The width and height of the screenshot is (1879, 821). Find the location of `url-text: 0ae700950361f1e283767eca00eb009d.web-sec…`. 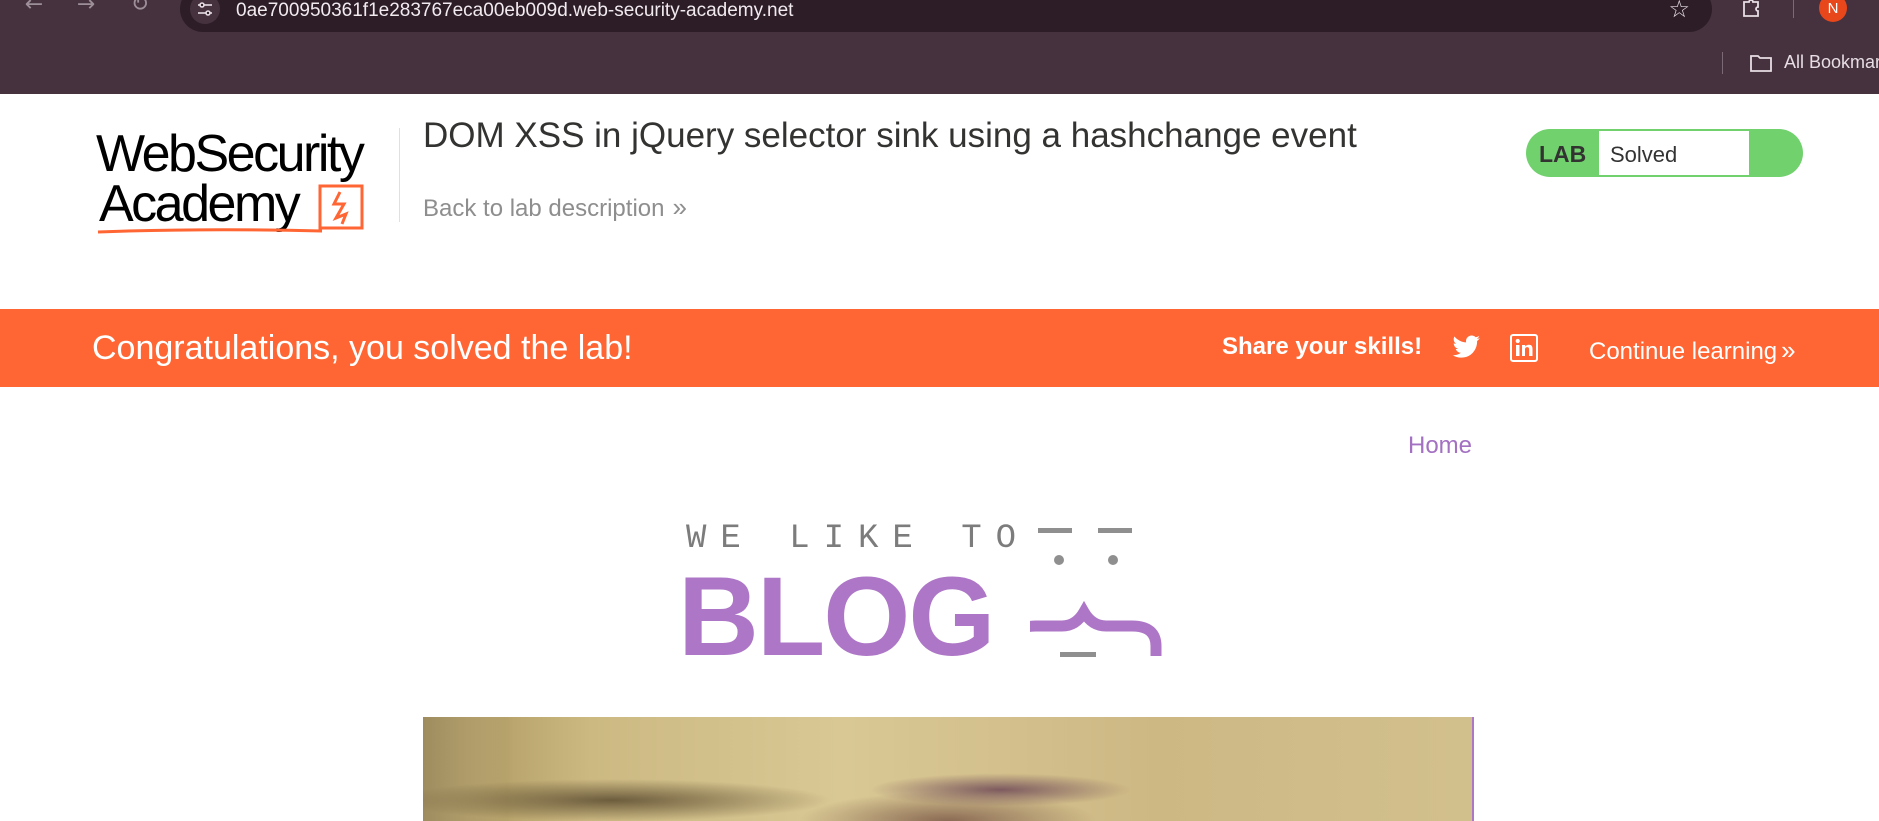

url-text: 0ae700950361f1e283767eca00eb009d.web-sec… is located at coordinates (514, 11).